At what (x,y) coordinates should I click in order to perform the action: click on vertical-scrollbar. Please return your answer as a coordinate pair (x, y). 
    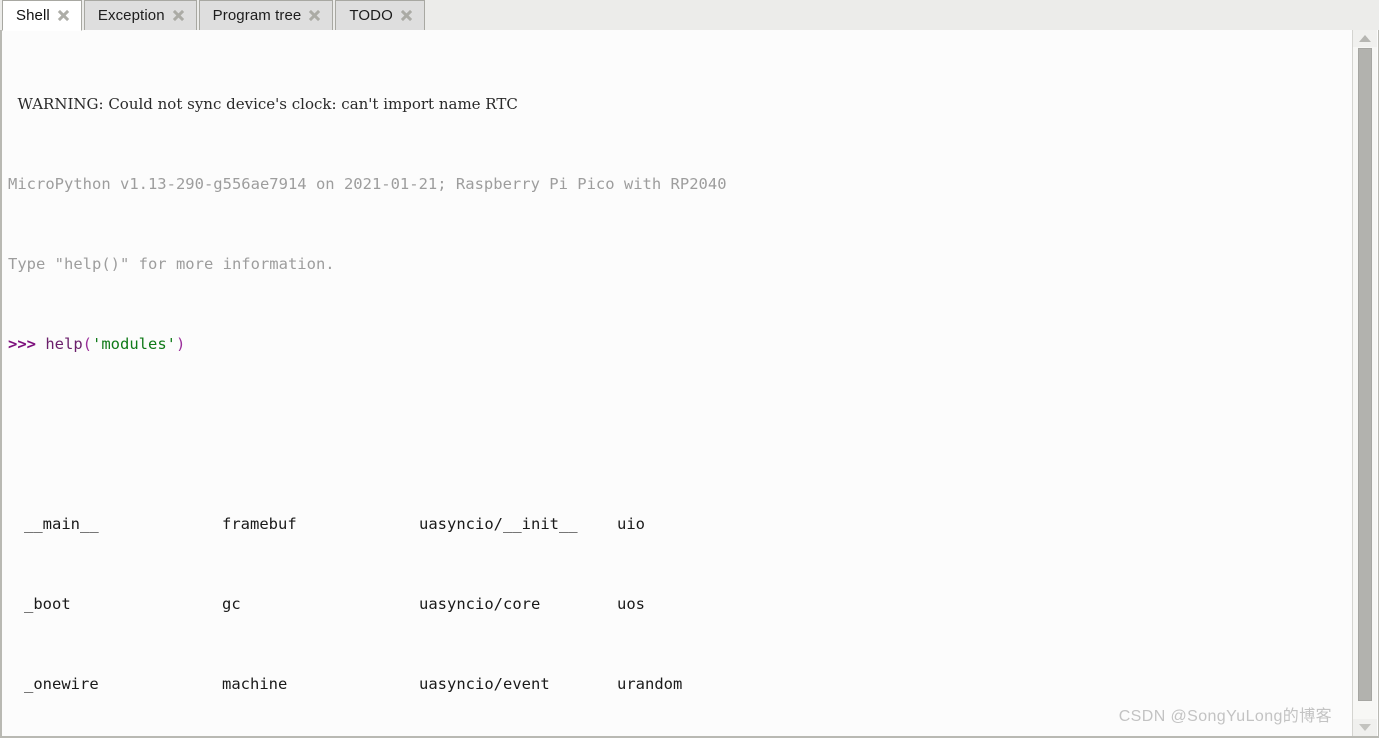
    Looking at the image, I should click on (1364, 383).